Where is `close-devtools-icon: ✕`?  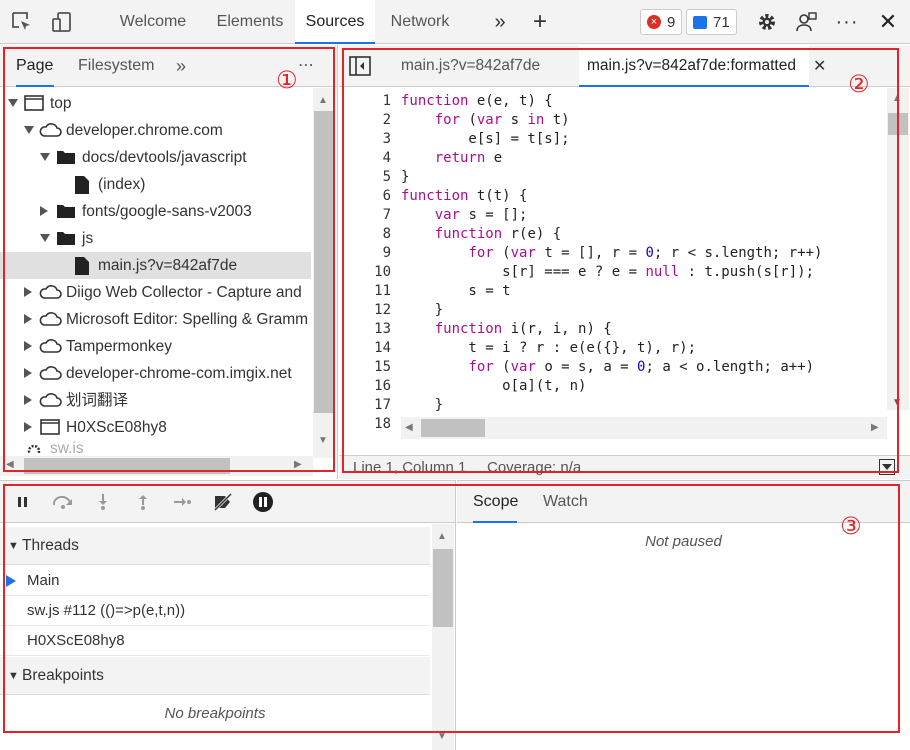
close-devtools-icon: ✕ is located at coordinates (888, 21).